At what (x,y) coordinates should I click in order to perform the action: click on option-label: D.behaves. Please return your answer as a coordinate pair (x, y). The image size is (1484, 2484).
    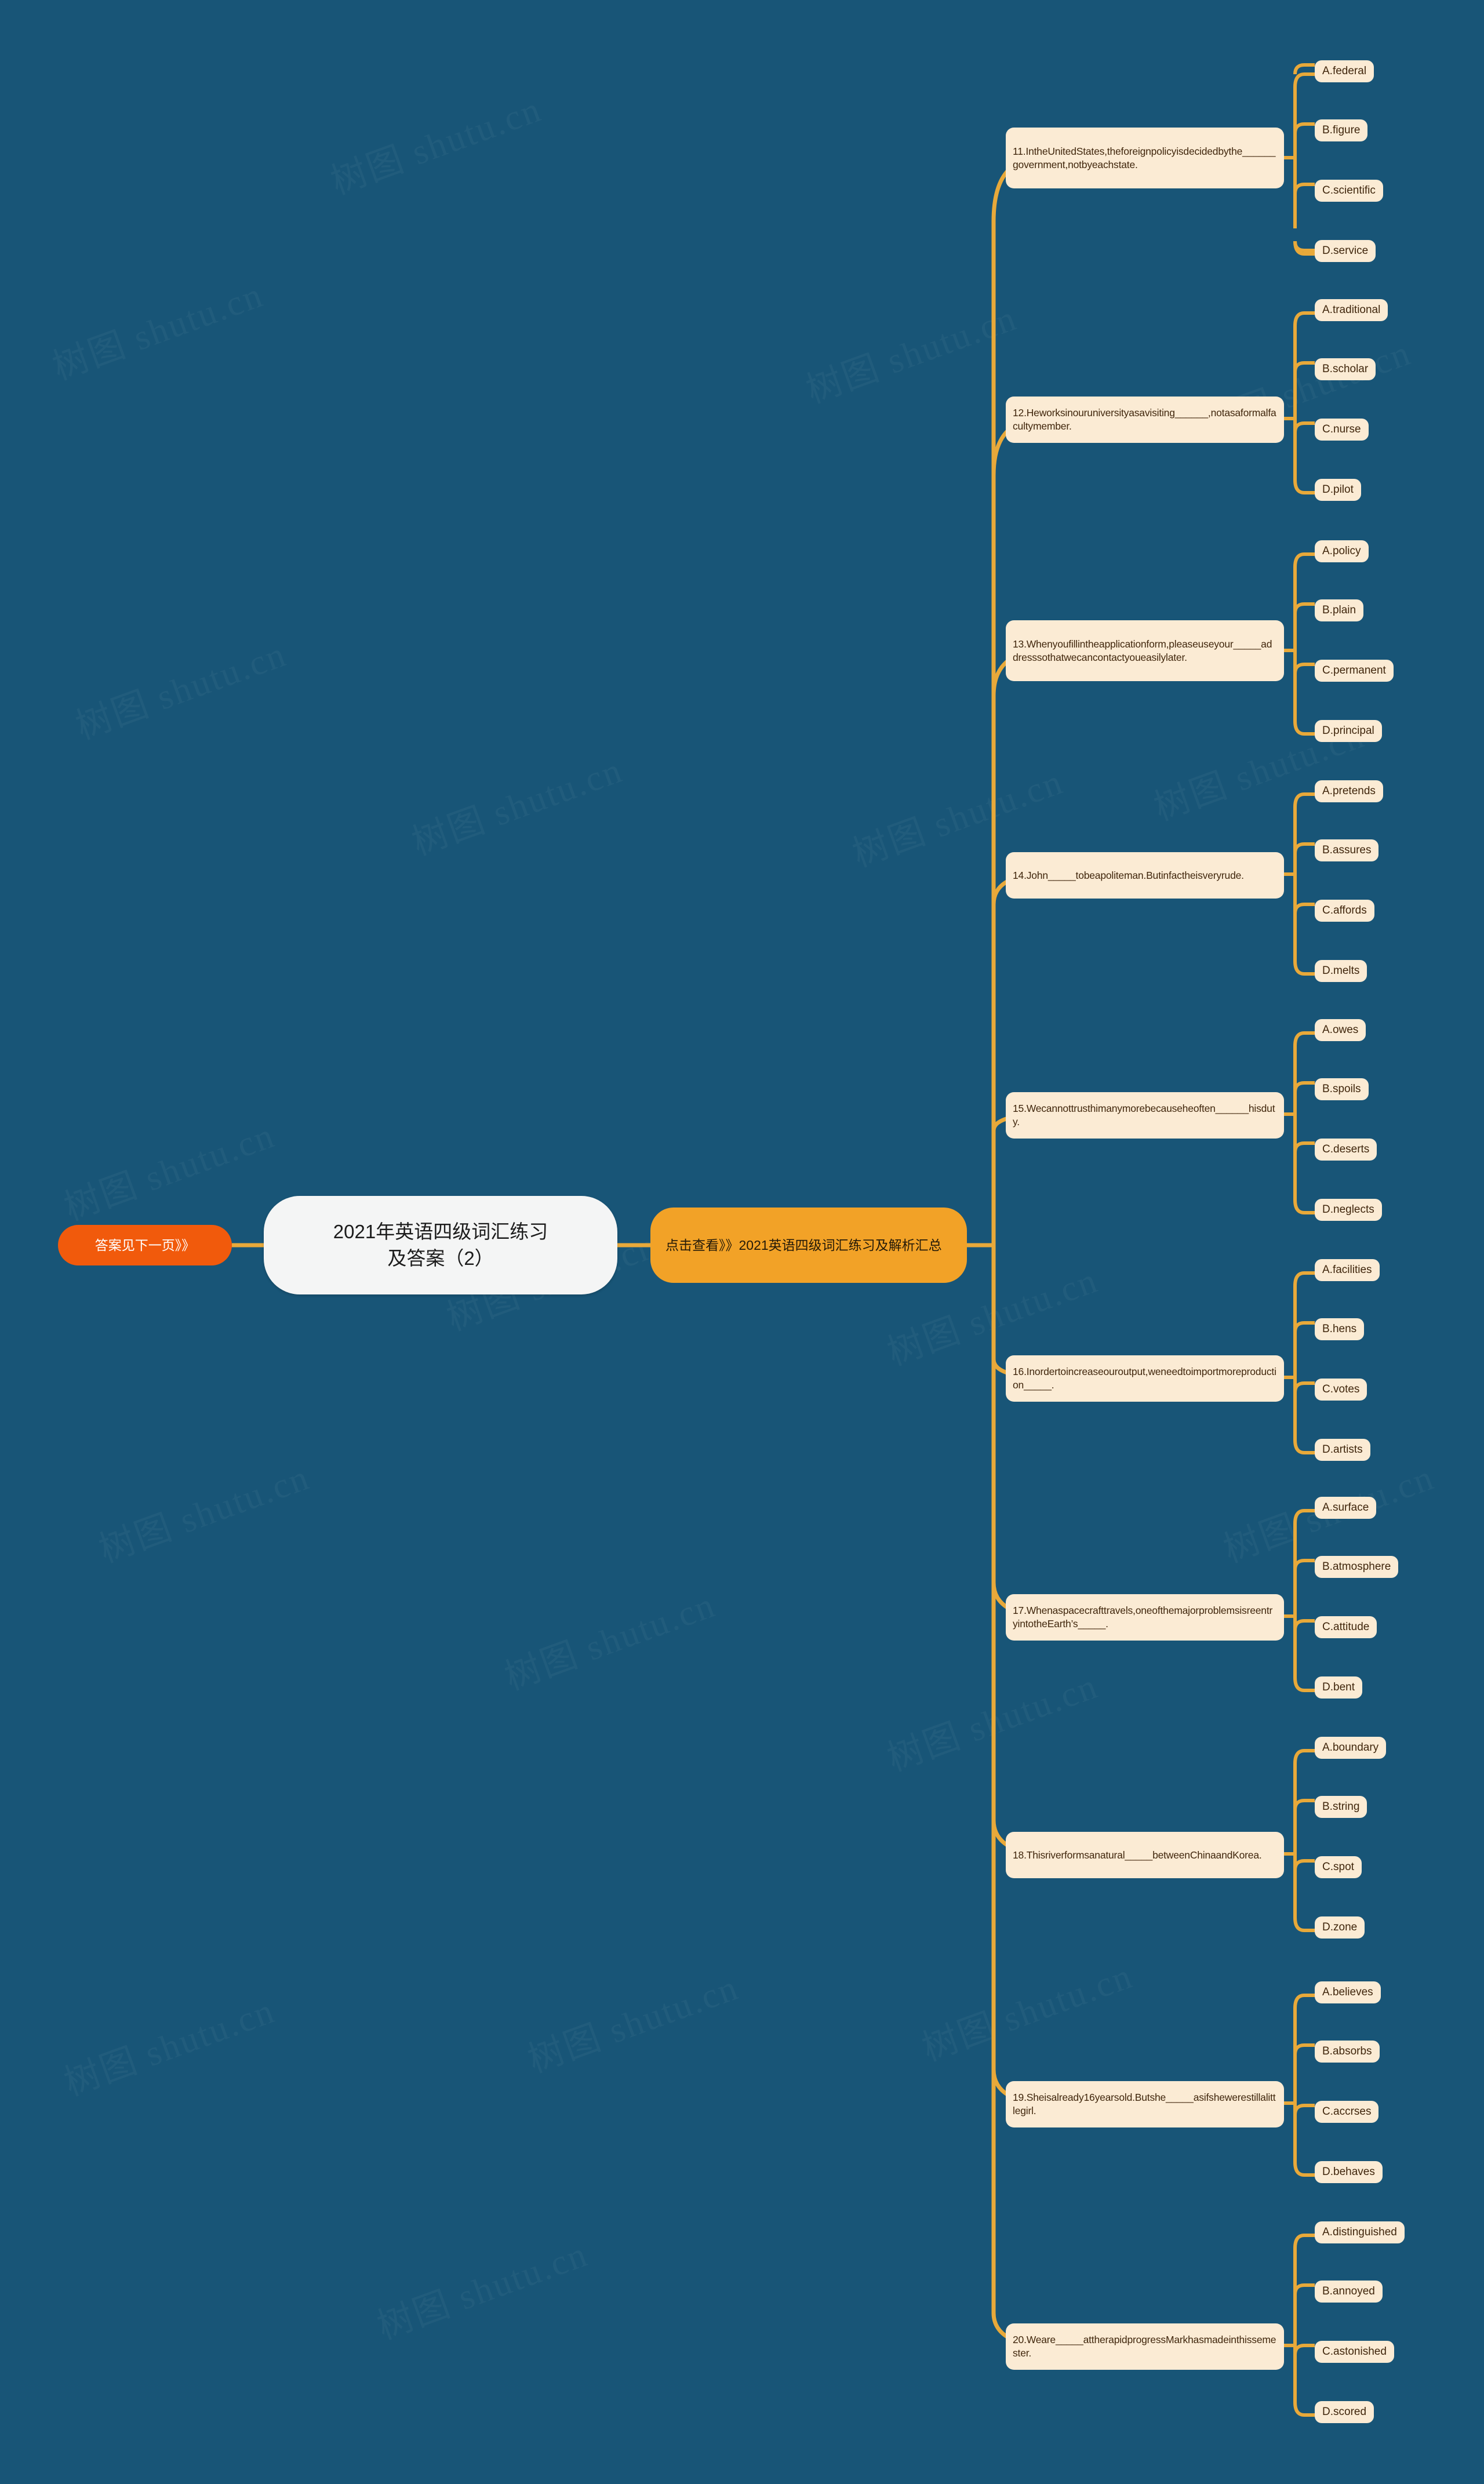
    Looking at the image, I should click on (1348, 2172).